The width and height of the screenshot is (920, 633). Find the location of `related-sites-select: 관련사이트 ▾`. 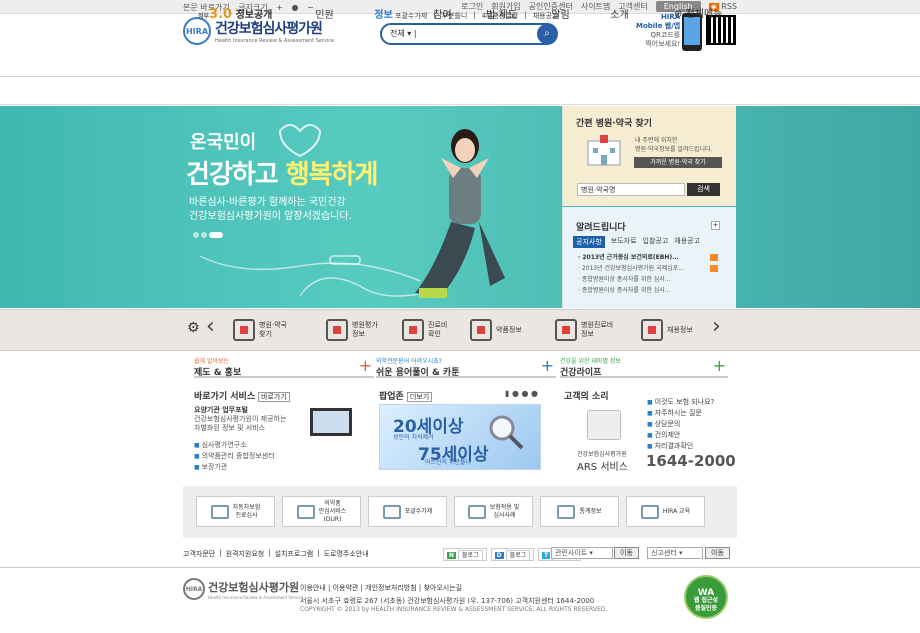

related-sites-select: 관련사이트 ▾ is located at coordinates (582, 553).